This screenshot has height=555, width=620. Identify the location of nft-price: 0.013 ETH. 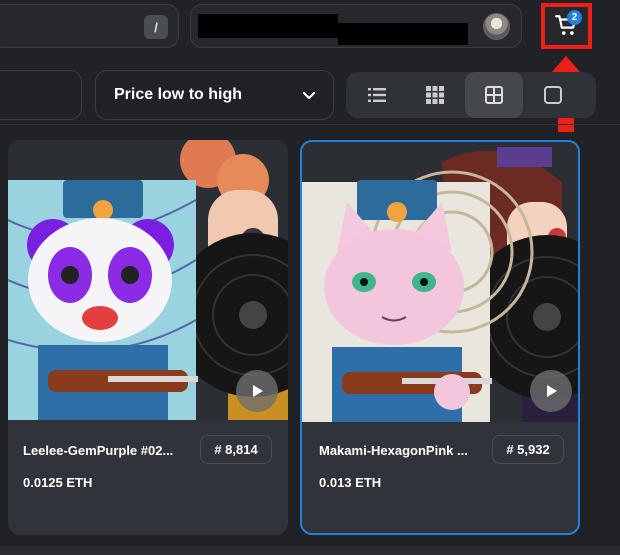
(350, 482).